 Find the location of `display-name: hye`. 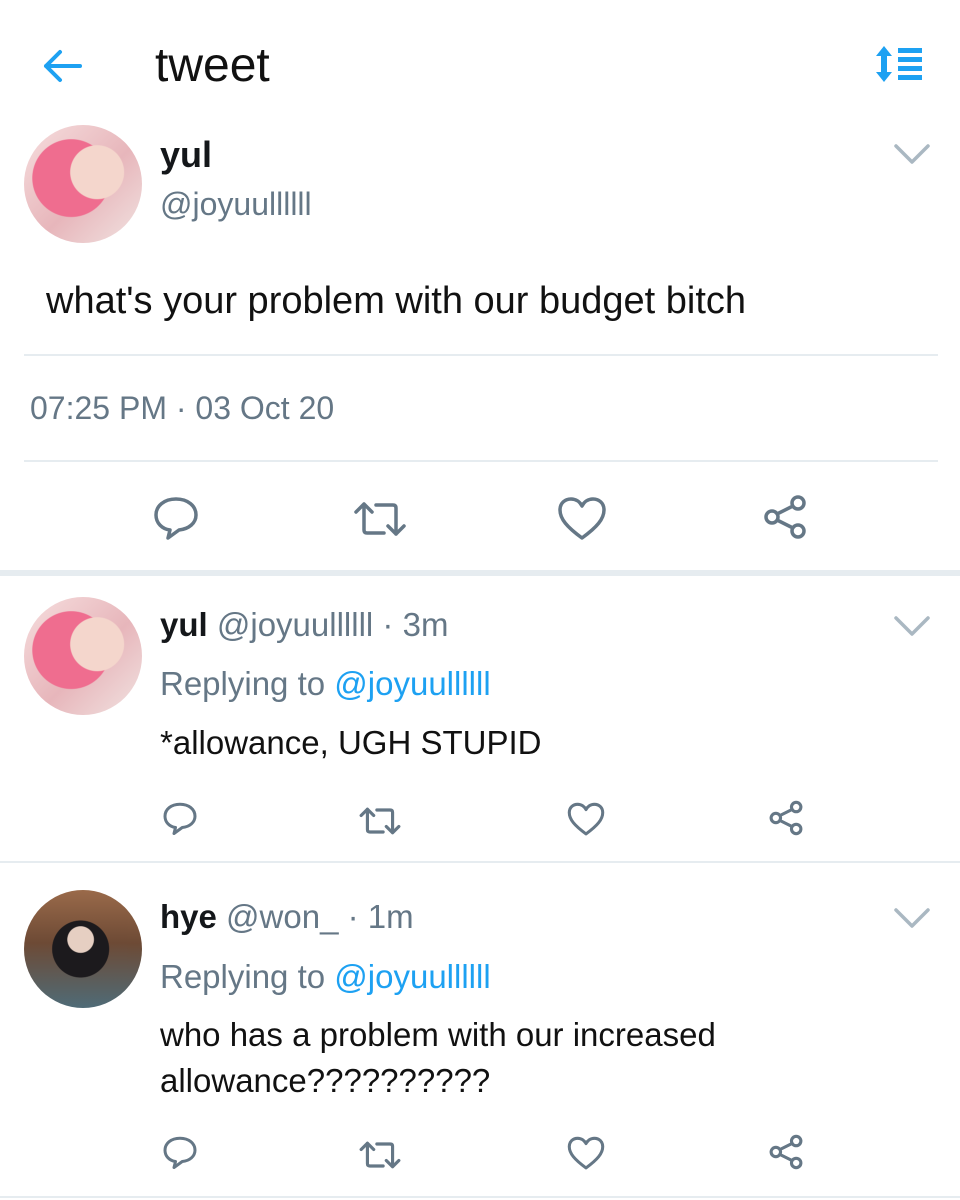

display-name: hye is located at coordinates (188, 916).